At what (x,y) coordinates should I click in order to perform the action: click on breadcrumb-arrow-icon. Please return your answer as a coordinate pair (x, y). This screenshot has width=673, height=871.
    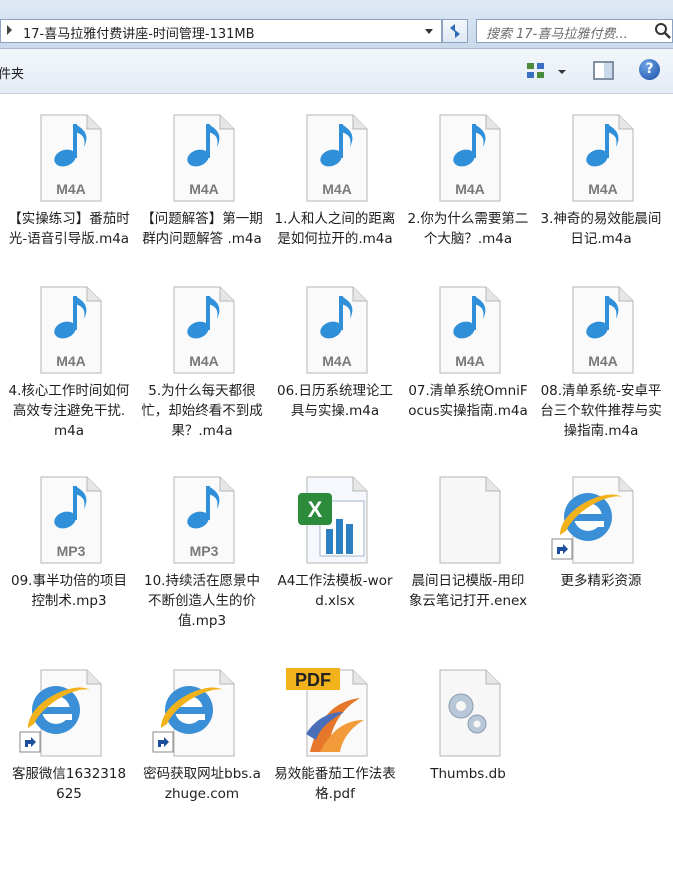
    Looking at the image, I should click on (9, 30).